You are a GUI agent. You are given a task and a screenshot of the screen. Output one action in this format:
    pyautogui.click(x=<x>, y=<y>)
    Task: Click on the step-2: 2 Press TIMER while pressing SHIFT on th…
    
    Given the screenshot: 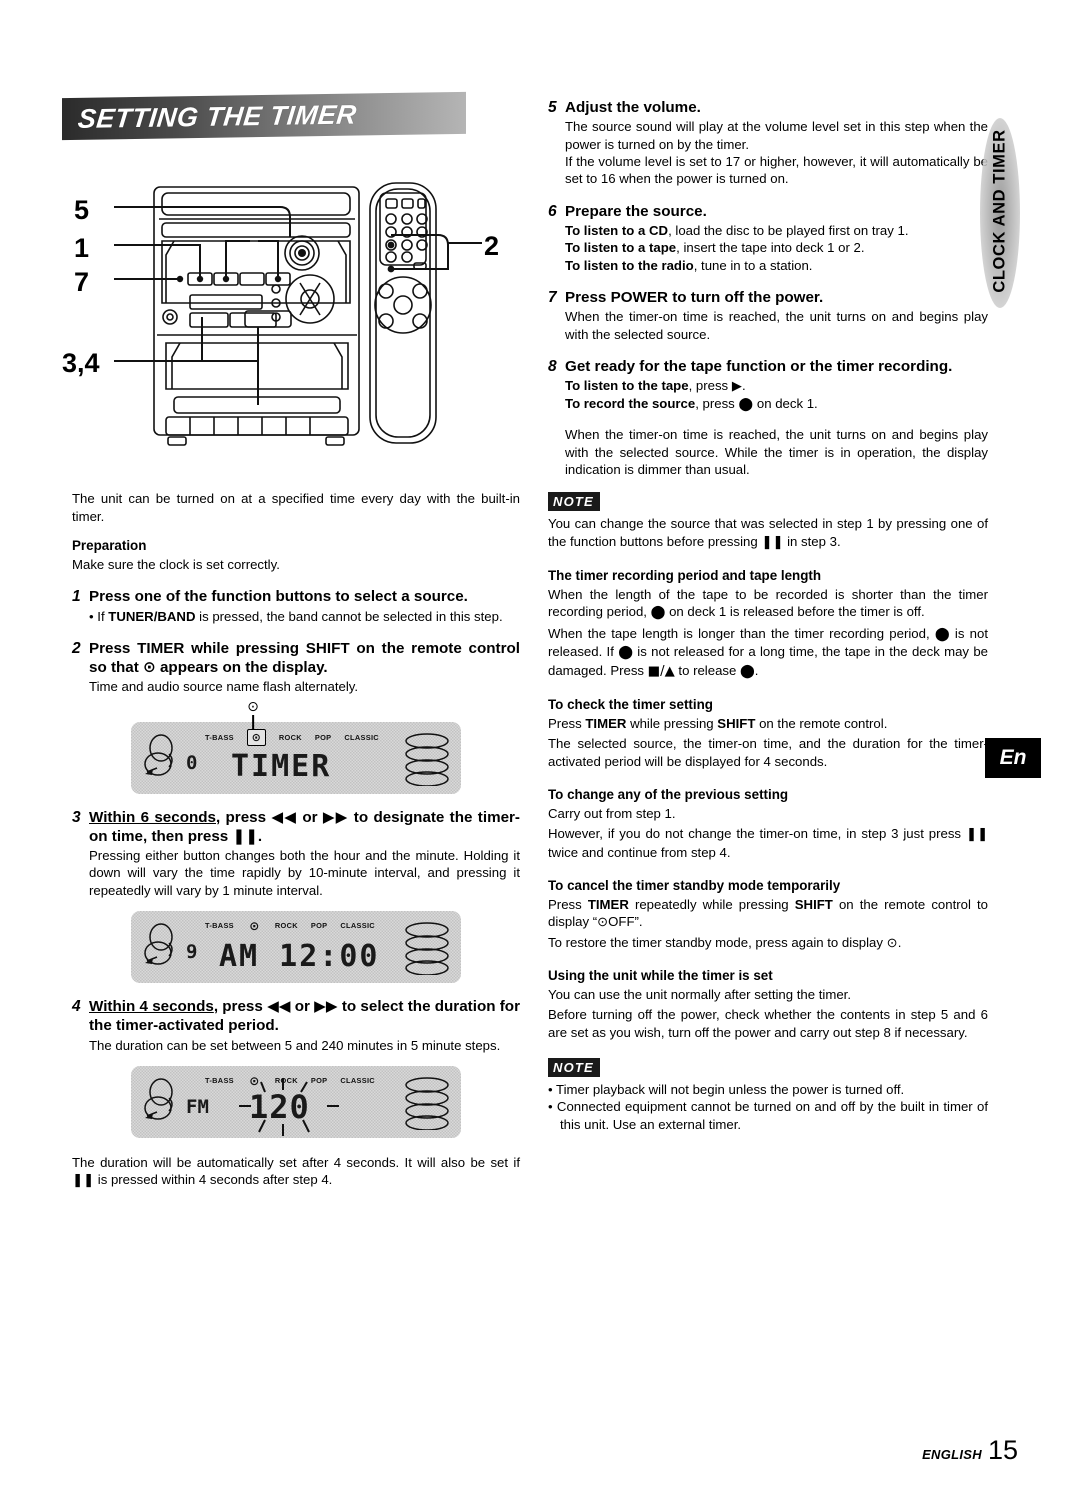 What is the action you would take?
    pyautogui.click(x=296, y=667)
    